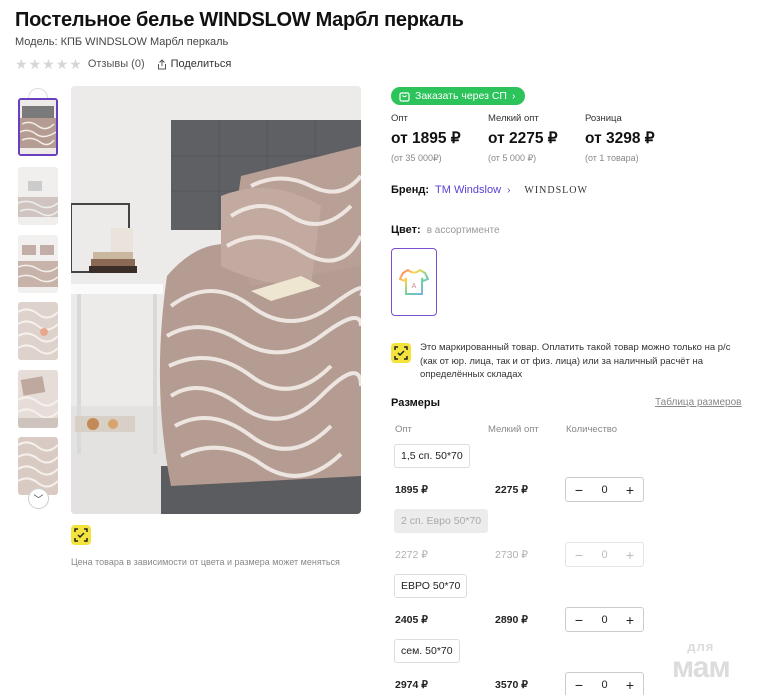  I want to click on size-price-opt: 1895 ₽, so click(411, 490).